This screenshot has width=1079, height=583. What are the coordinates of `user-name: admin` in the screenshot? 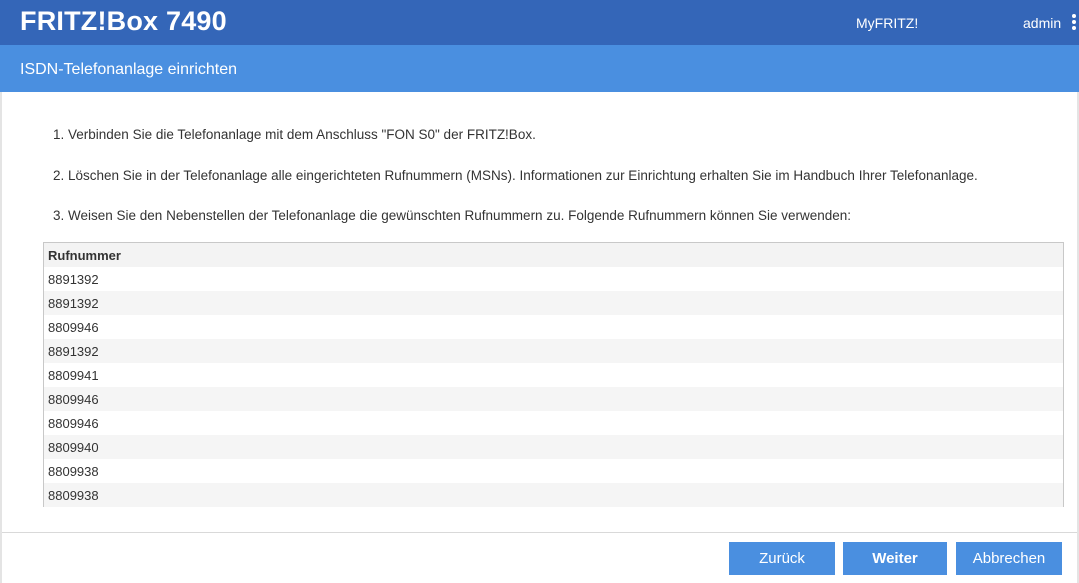 It's located at (1042, 23).